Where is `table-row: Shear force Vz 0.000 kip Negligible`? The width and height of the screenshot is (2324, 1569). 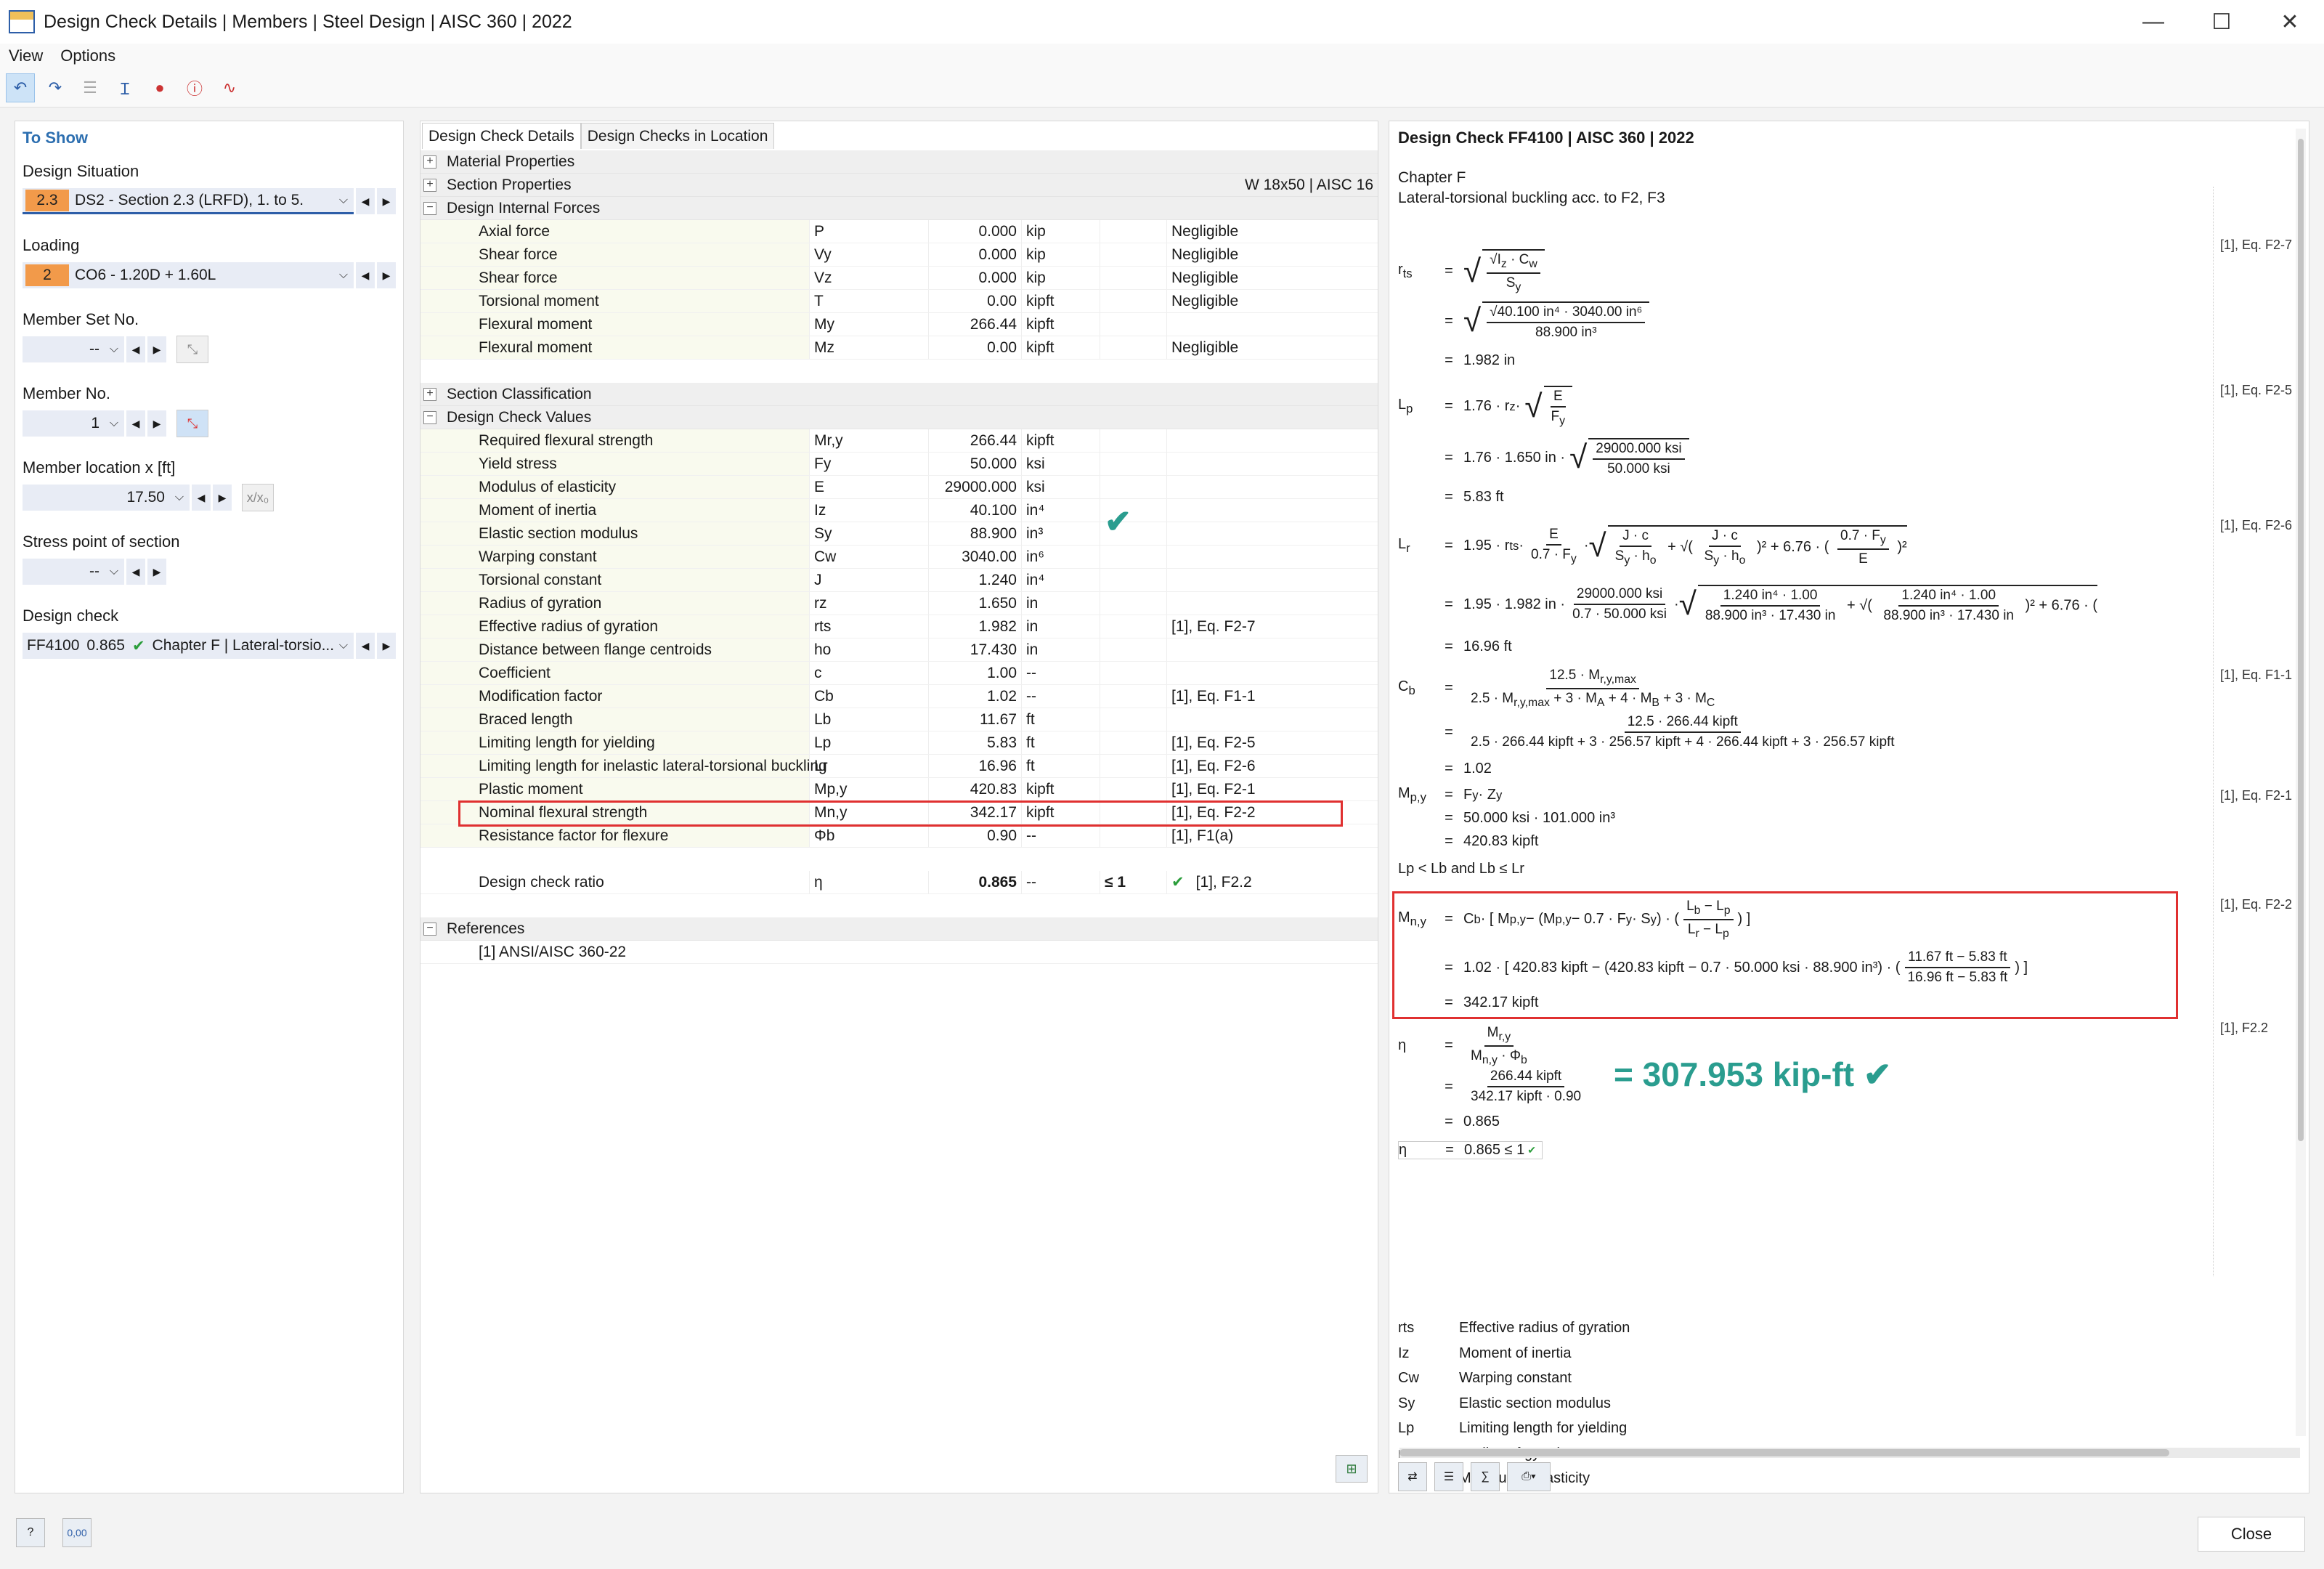
table-row: Shear force Vz 0.000 kip Negligible is located at coordinates (899, 278).